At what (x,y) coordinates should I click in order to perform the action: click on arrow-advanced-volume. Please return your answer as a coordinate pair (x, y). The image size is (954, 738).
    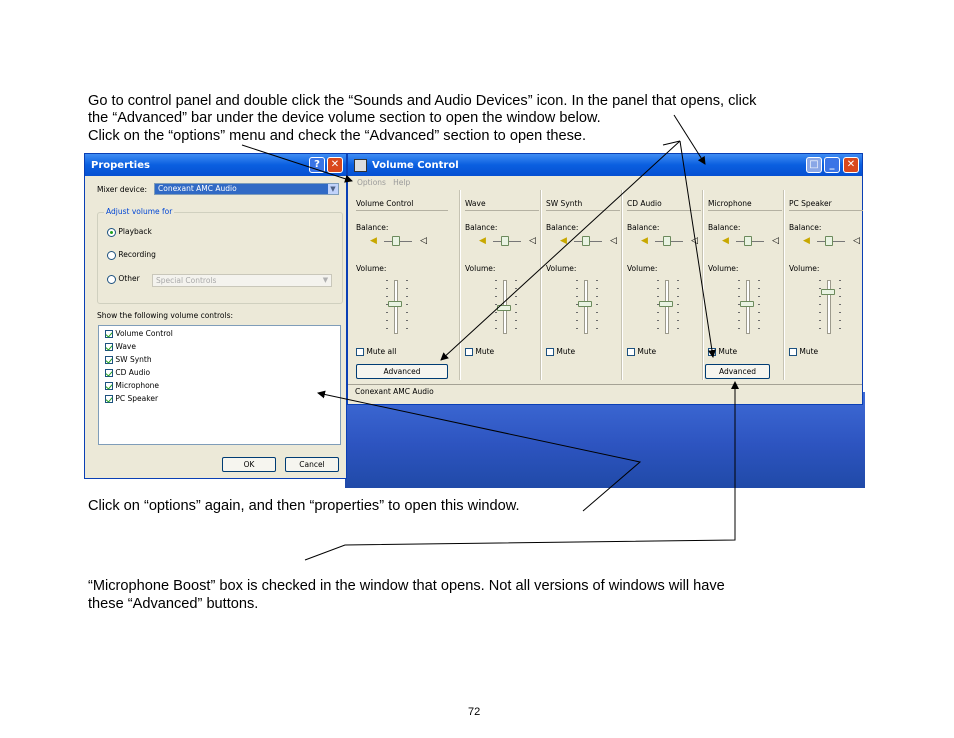
    Looking at the image, I should click on (560, 250).